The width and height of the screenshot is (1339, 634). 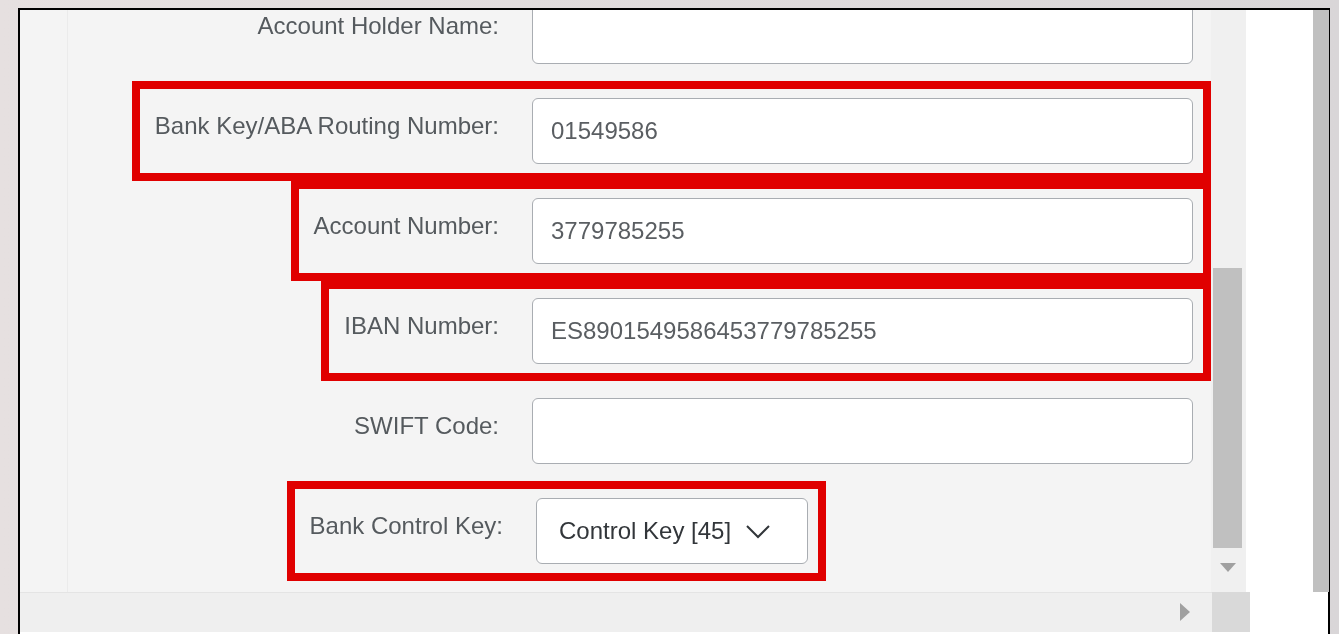 I want to click on text-field: ES8901549586453779785255, so click(x=862, y=331).